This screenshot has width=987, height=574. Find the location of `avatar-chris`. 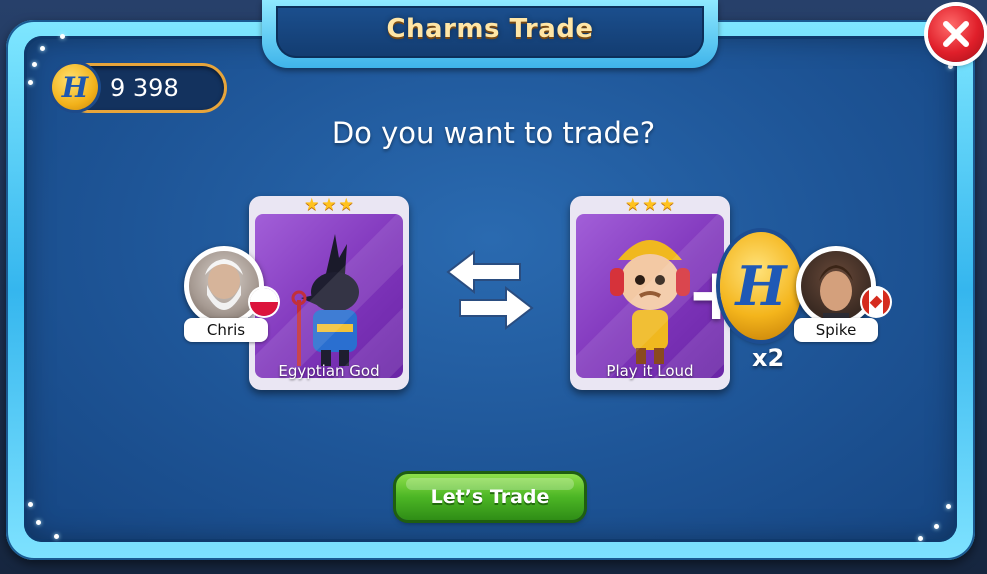

avatar-chris is located at coordinates (224, 286).